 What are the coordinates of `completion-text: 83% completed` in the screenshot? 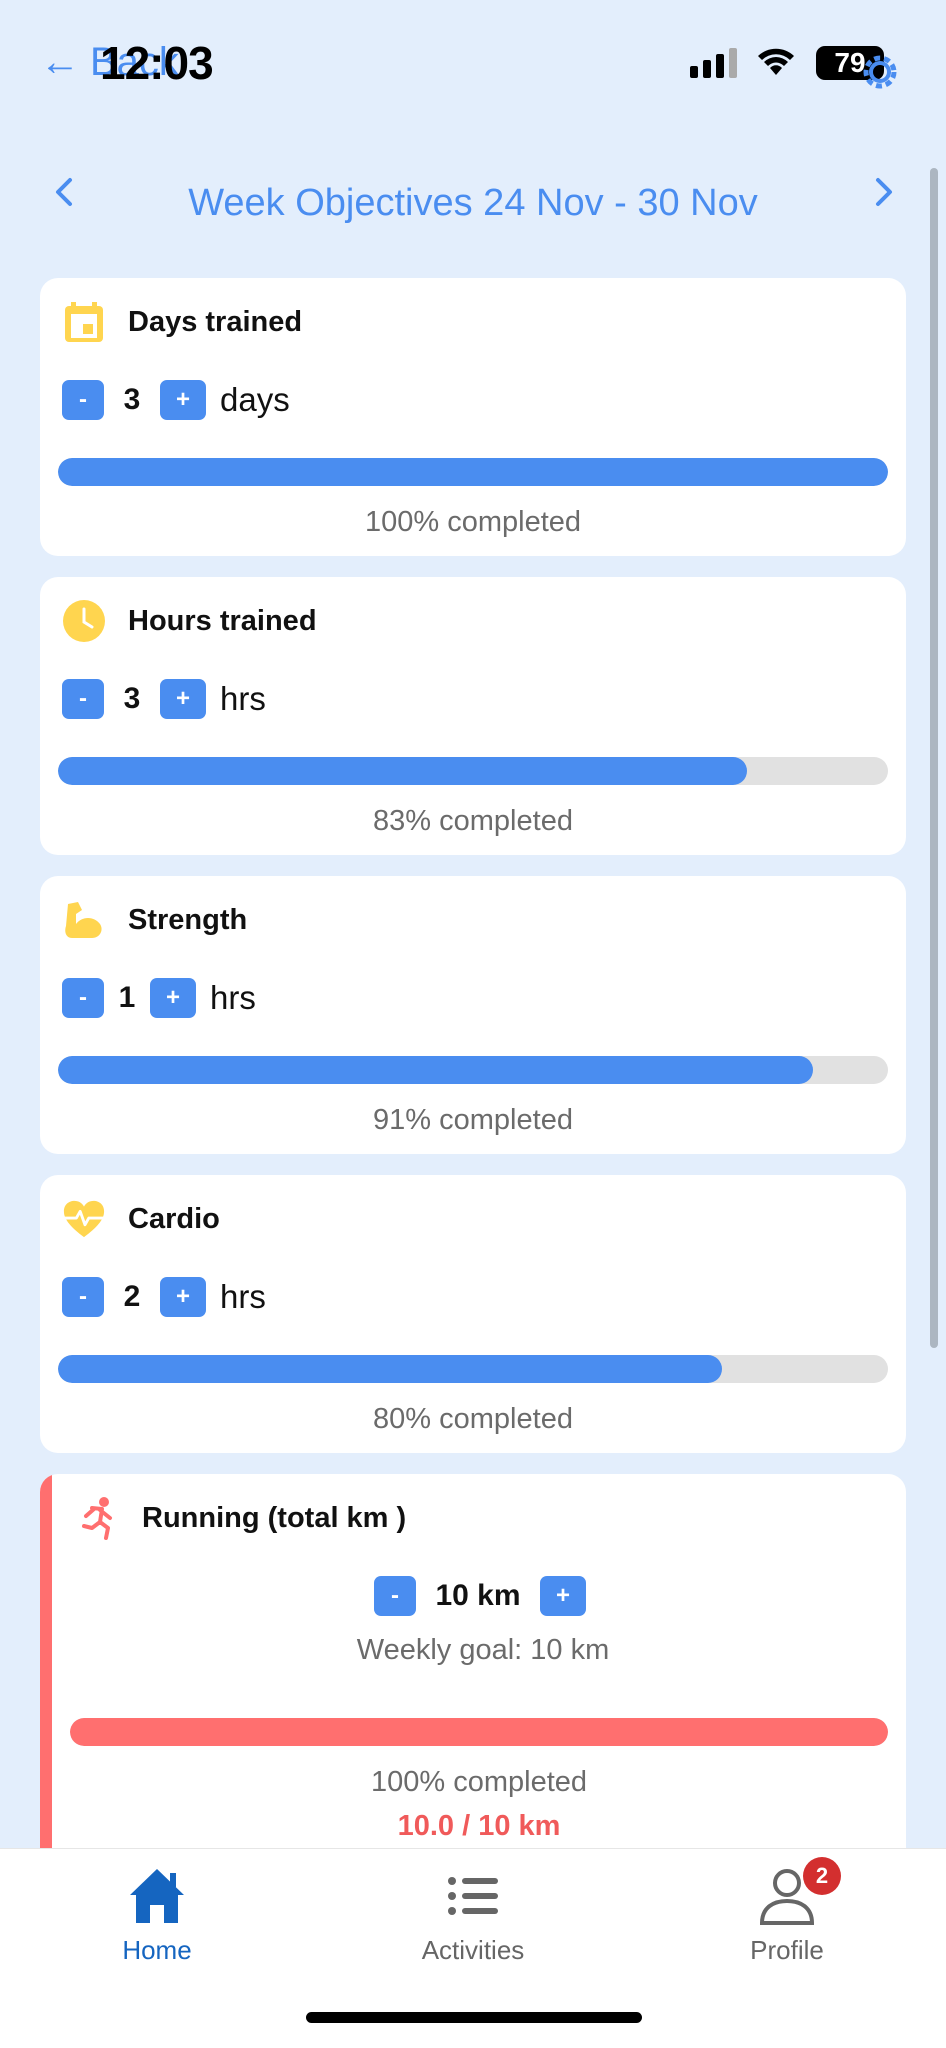 It's located at (473, 821).